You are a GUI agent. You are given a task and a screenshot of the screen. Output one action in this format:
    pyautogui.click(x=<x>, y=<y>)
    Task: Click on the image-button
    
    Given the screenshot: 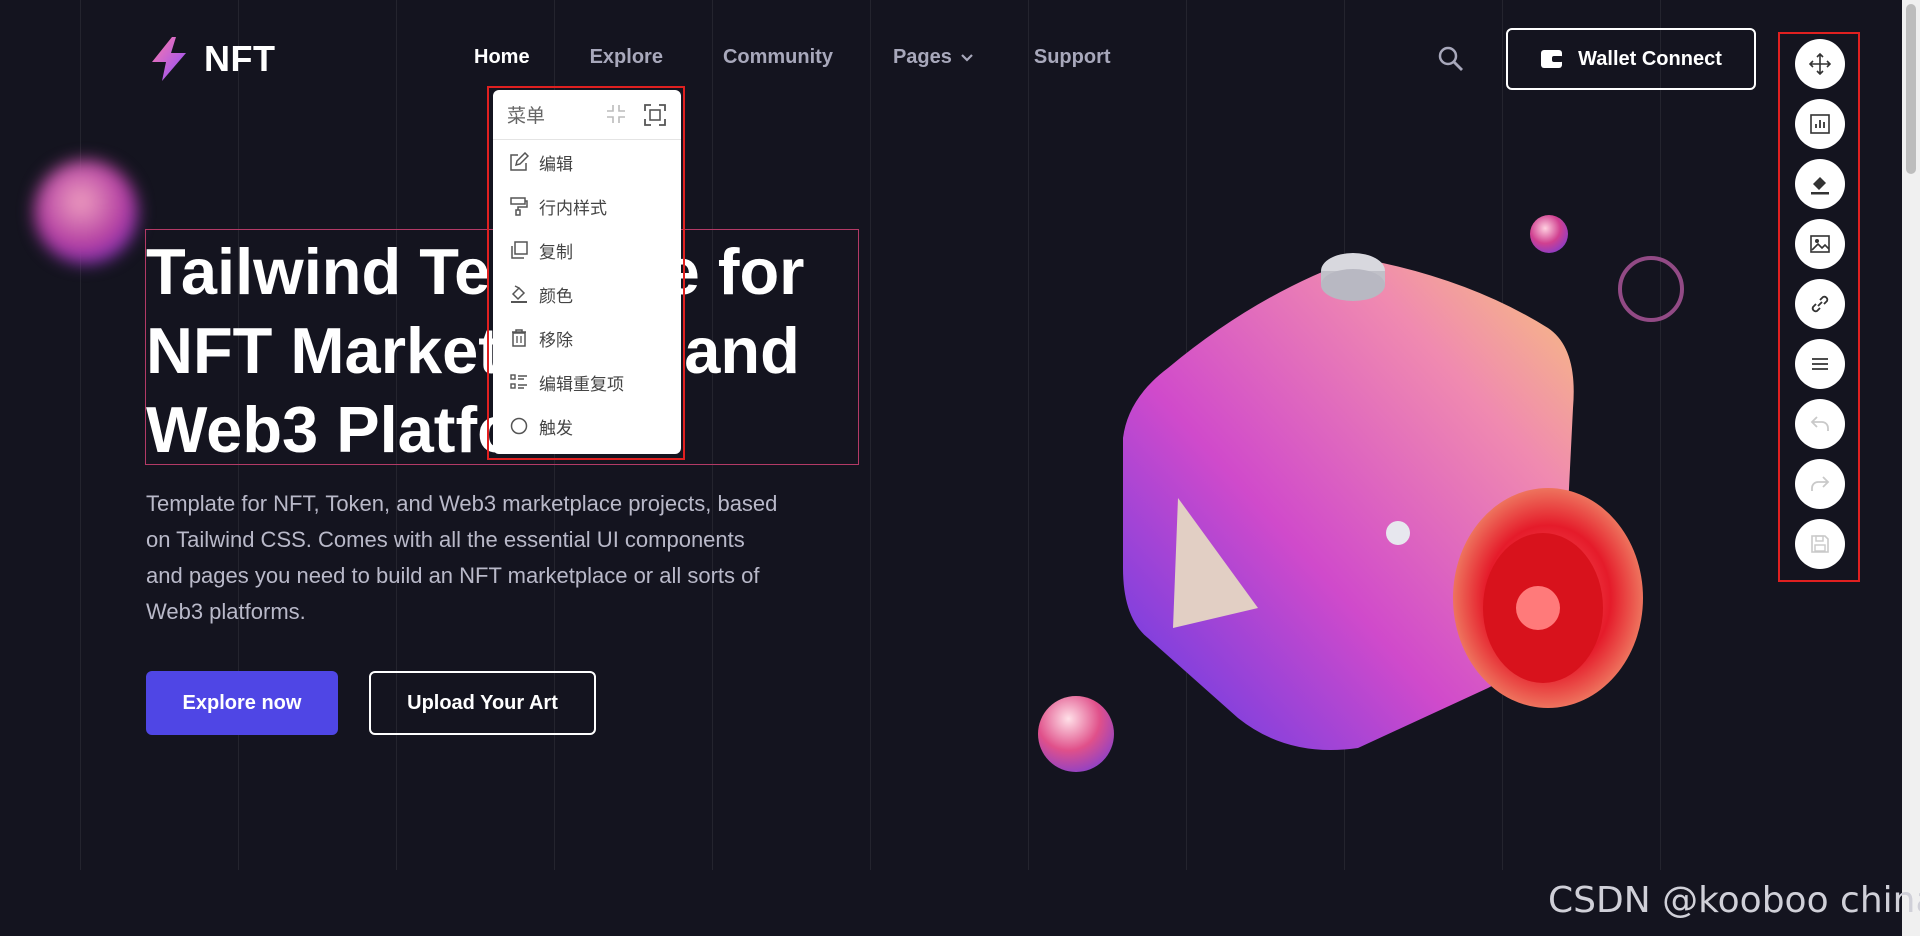 What is the action you would take?
    pyautogui.click(x=1820, y=244)
    